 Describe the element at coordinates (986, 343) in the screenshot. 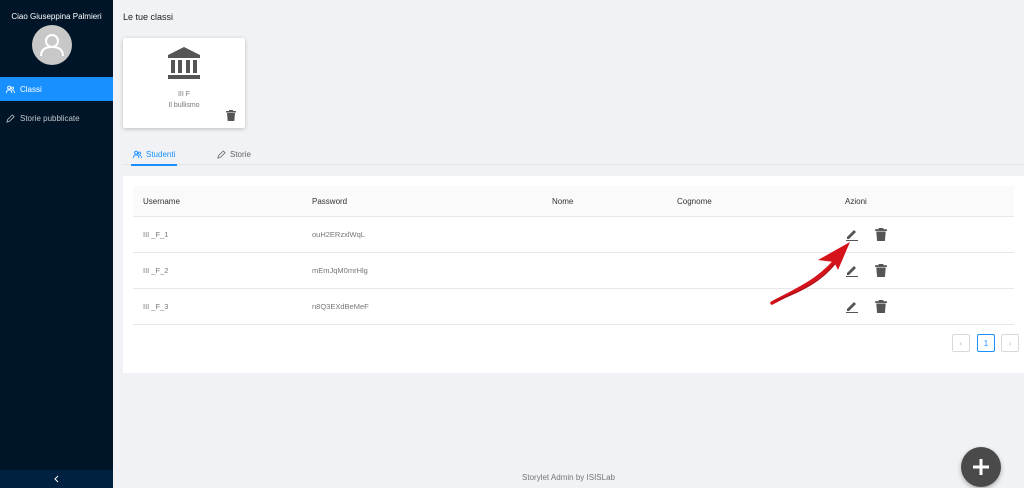

I see `pagination-page-1: 1` at that location.